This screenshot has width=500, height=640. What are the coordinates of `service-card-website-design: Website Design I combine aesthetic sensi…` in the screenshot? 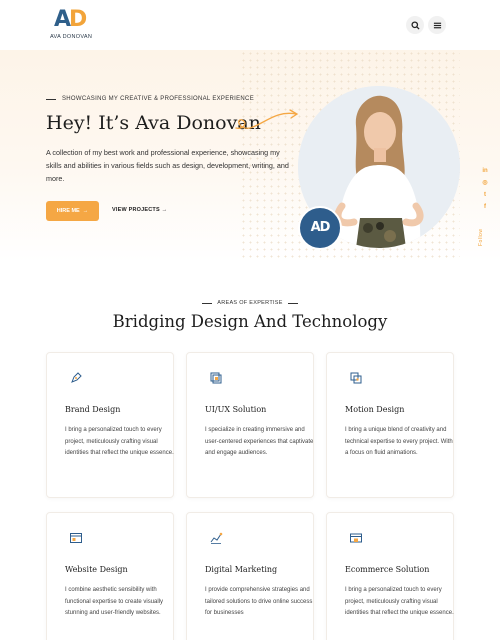 It's located at (110, 576).